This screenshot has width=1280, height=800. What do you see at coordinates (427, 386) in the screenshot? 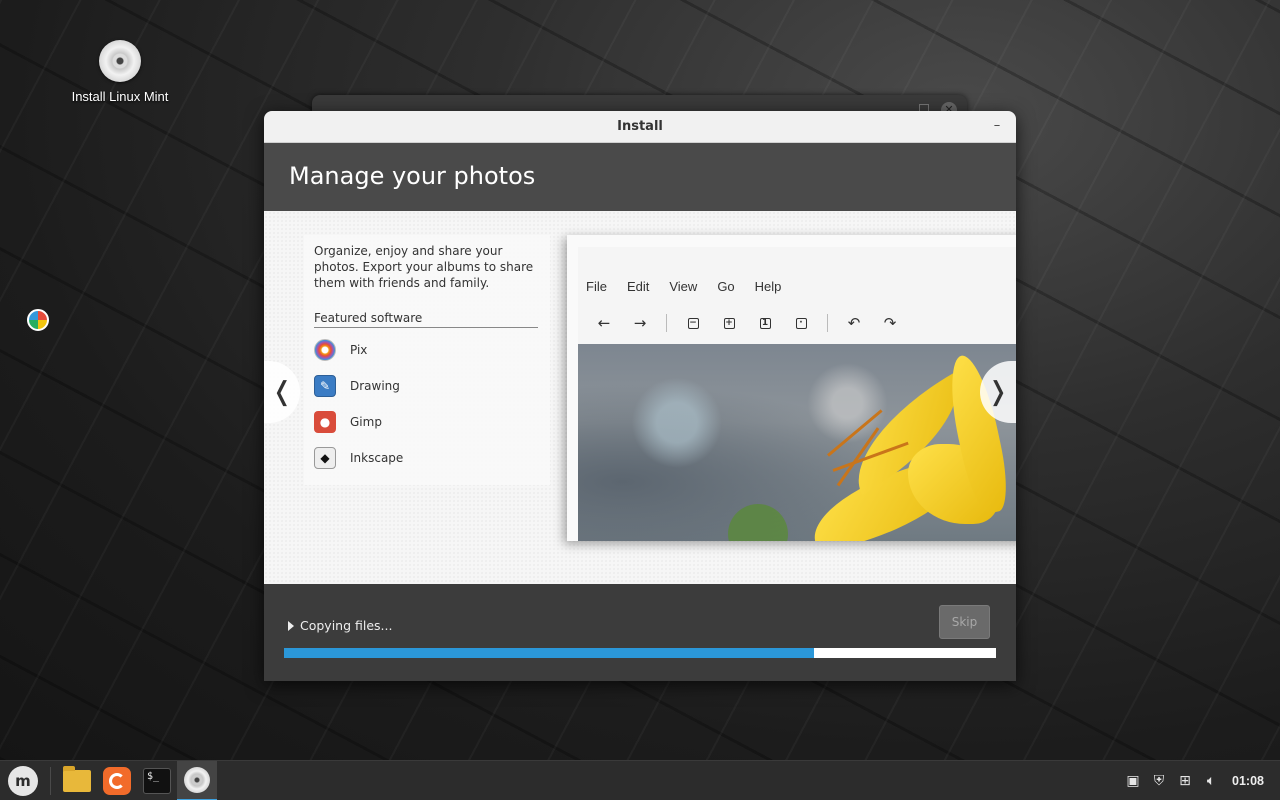
I see `list-item: ✎ Drawing` at bounding box center [427, 386].